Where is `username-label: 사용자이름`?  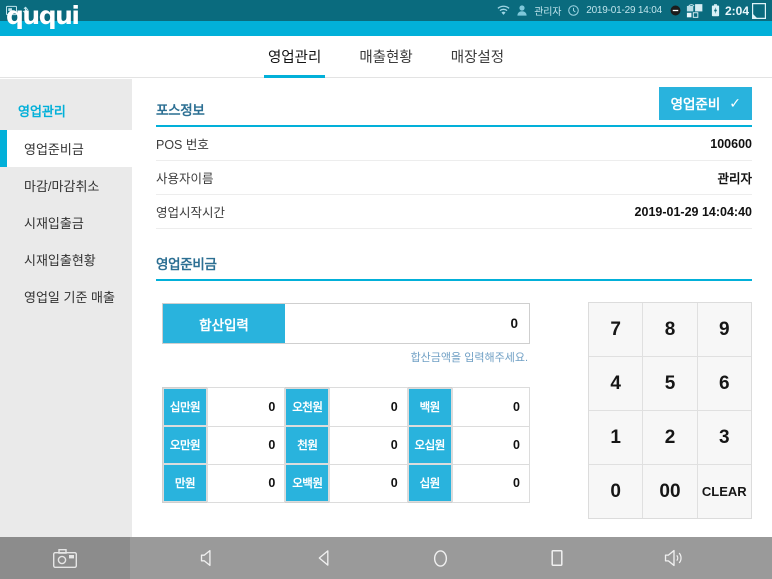 username-label: 사용자이름 is located at coordinates (185, 179).